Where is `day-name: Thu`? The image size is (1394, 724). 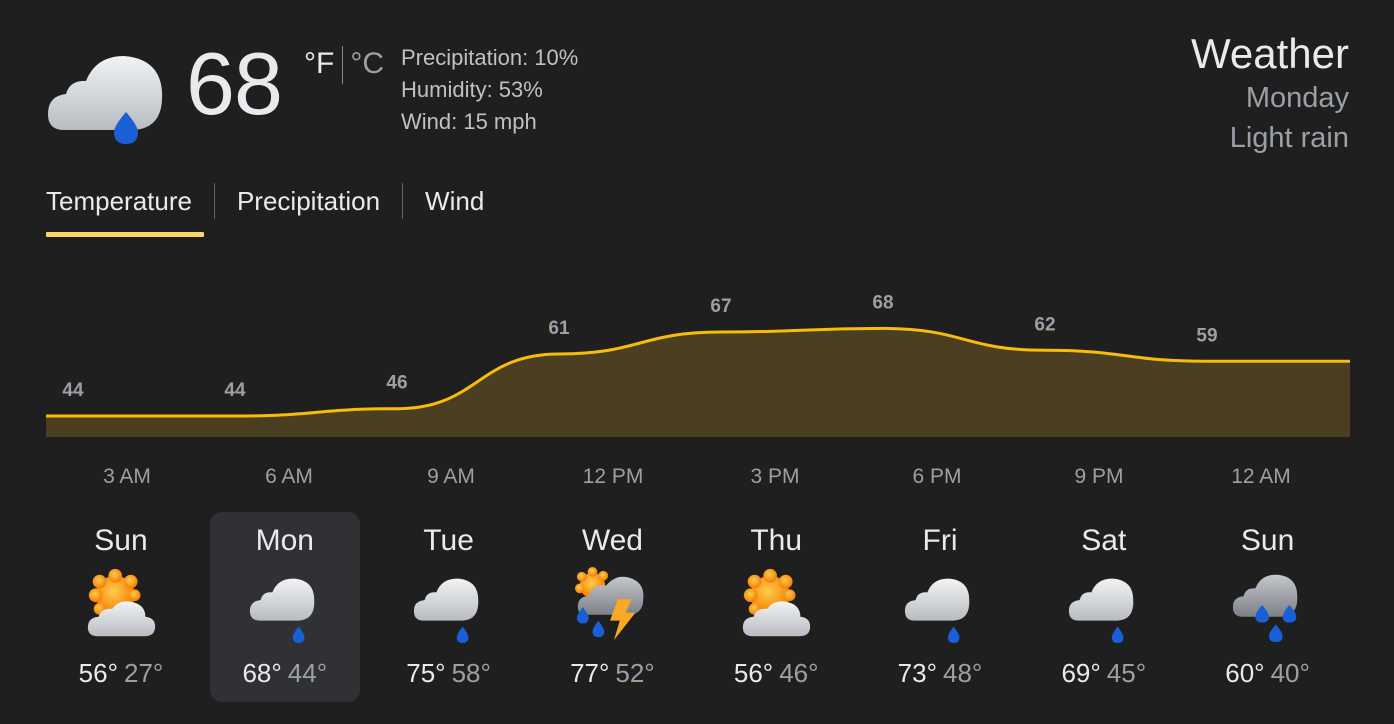 day-name: Thu is located at coordinates (776, 540).